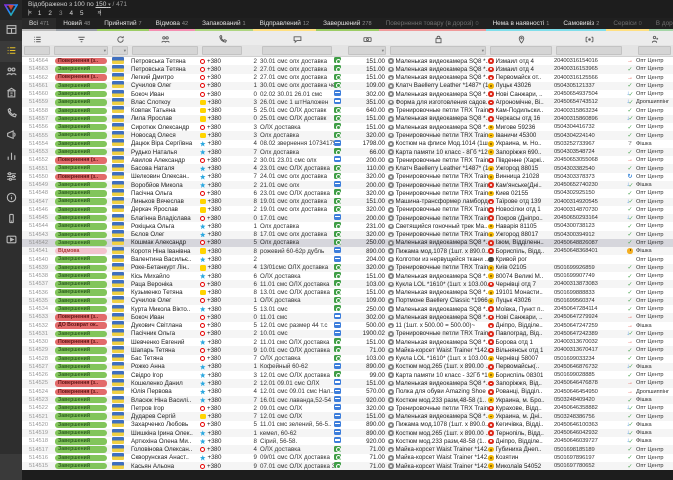  I want to click on order-id: 514517, so click(37, 450).